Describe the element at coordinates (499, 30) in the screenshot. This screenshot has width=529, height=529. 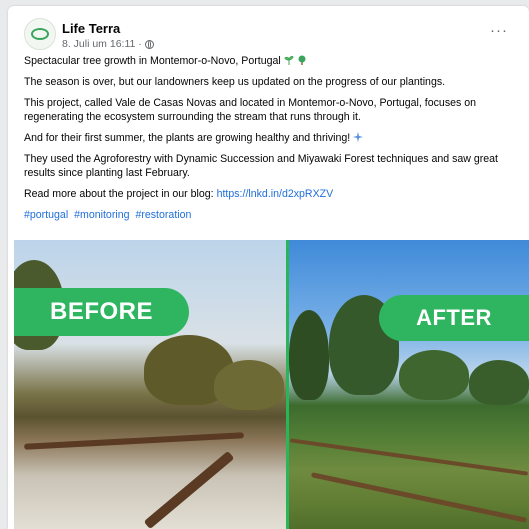
I see `more-options-button: ···` at that location.